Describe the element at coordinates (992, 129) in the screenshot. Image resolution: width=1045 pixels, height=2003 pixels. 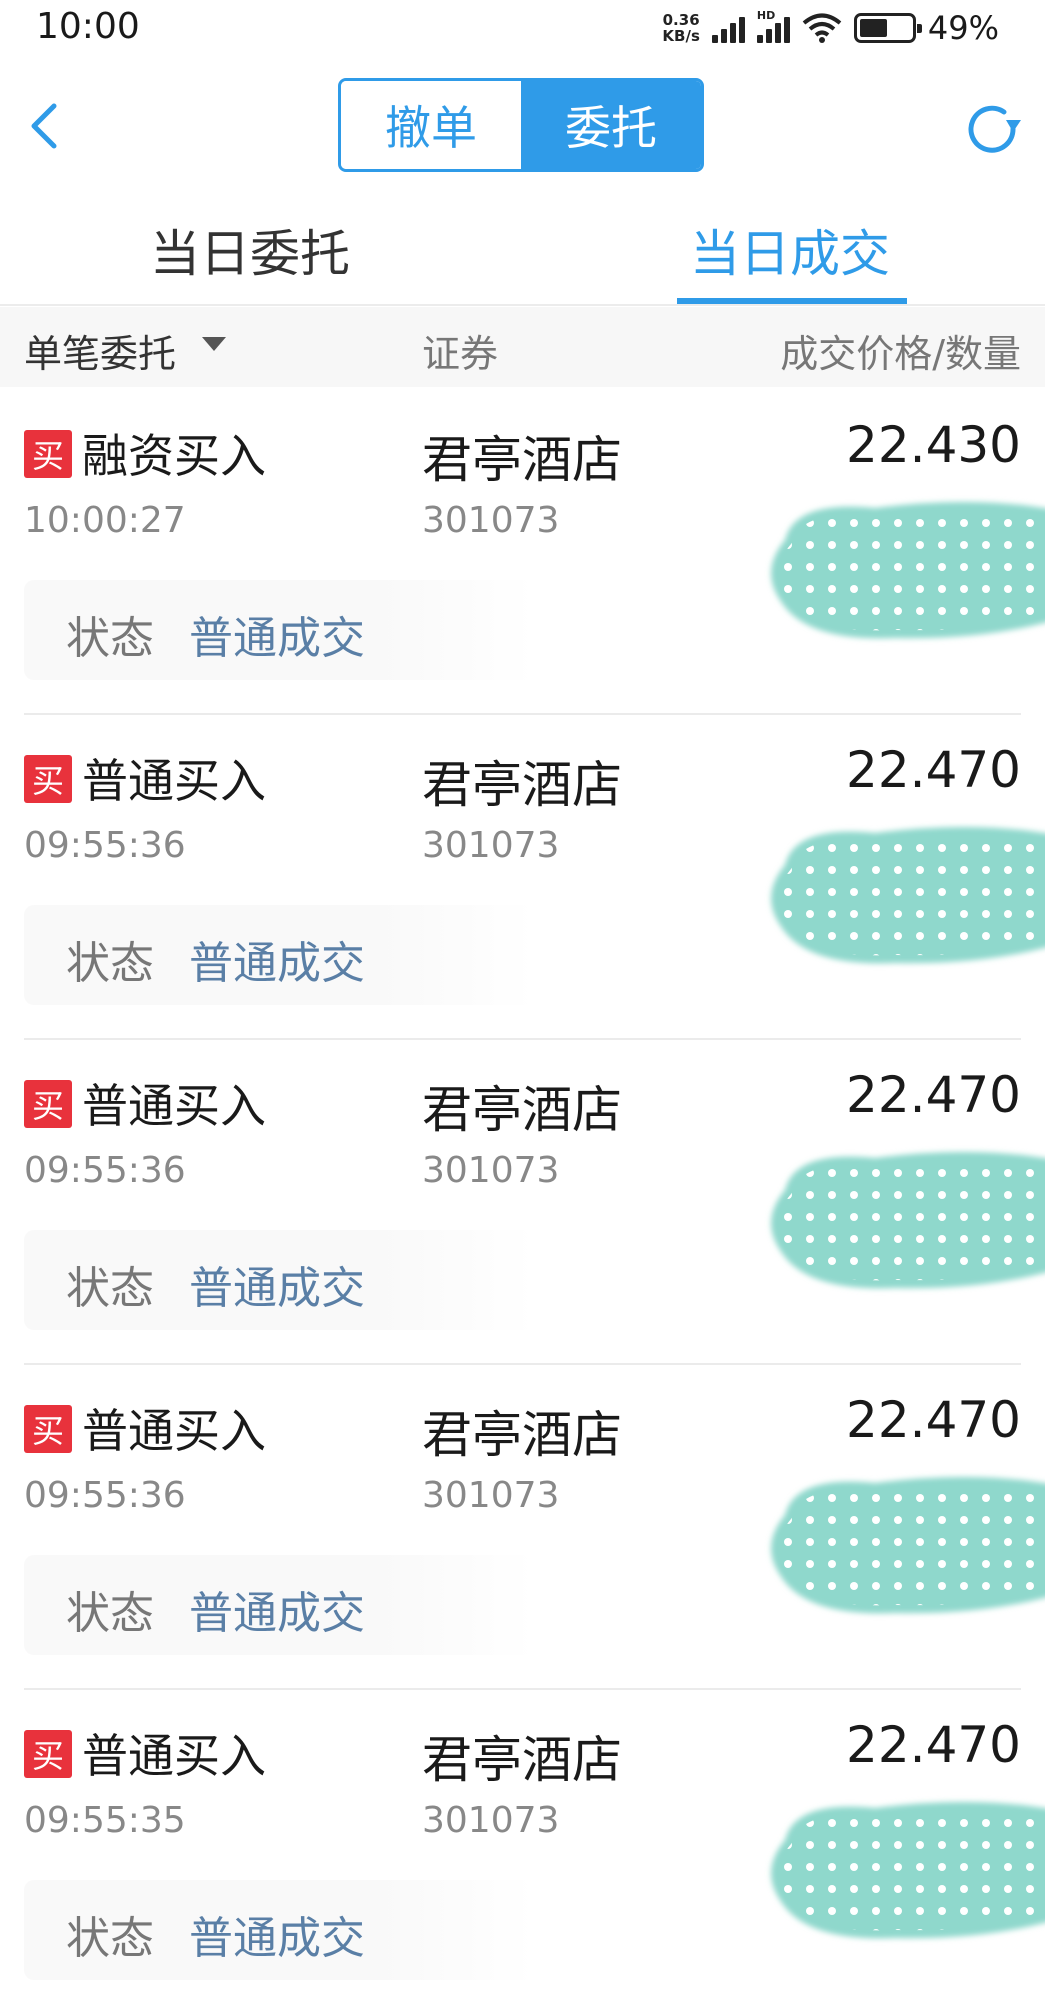
I see `refresh-icon` at that location.